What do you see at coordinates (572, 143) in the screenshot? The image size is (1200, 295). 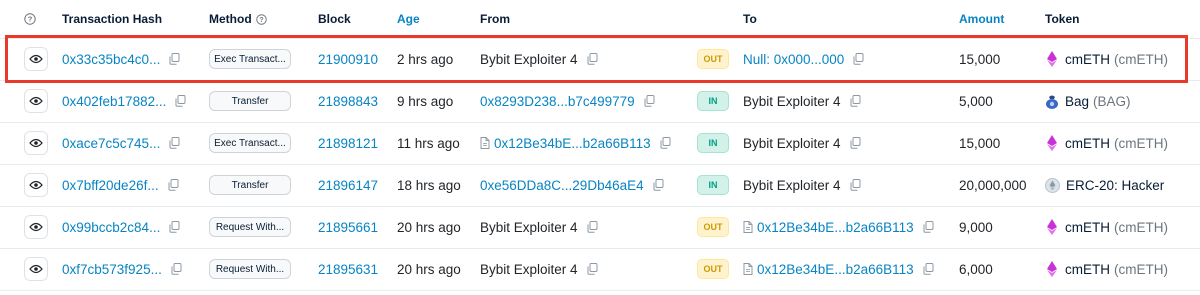 I see `from-address: 0x12Be34bE...b2a66B113` at bounding box center [572, 143].